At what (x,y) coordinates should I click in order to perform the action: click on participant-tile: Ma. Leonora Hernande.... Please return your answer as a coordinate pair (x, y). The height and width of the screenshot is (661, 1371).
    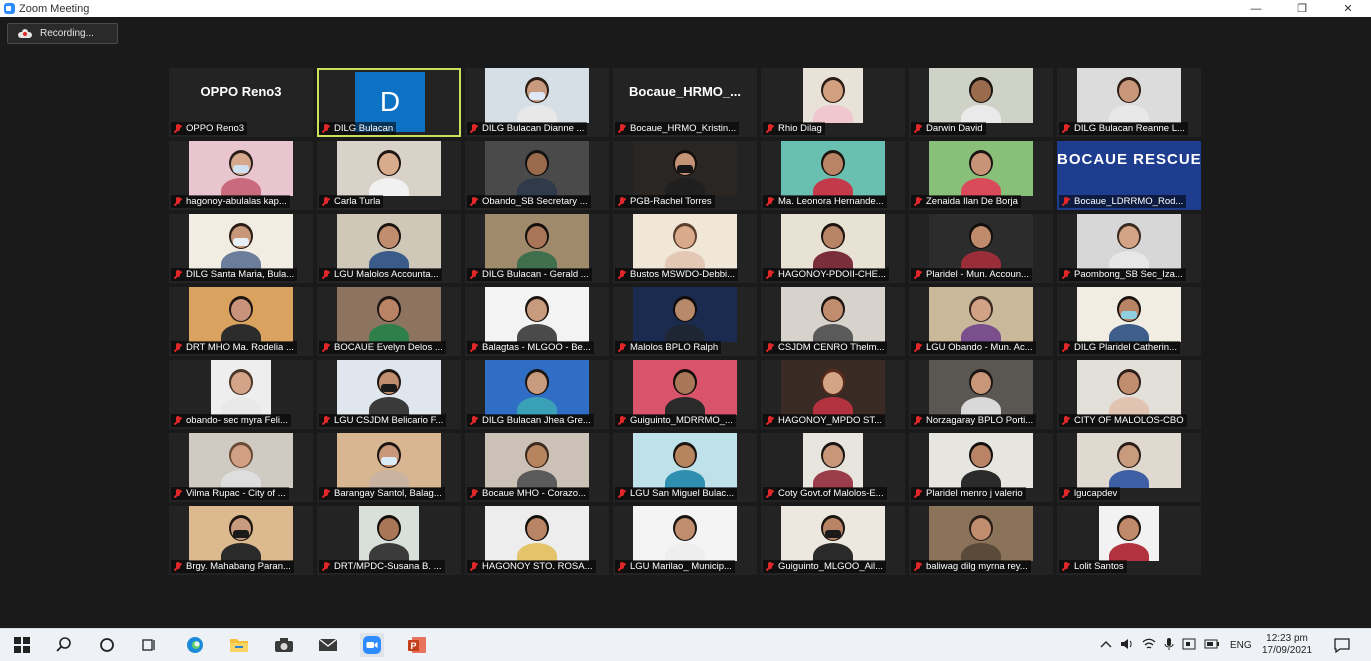
    Looking at the image, I should click on (833, 175).